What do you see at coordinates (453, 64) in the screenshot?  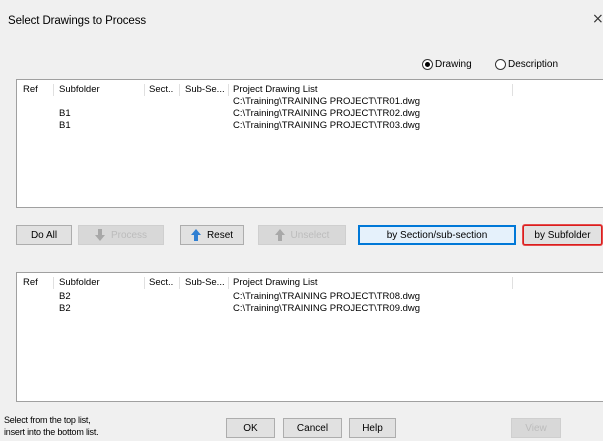 I see `radio-drawing-label: Drawing` at bounding box center [453, 64].